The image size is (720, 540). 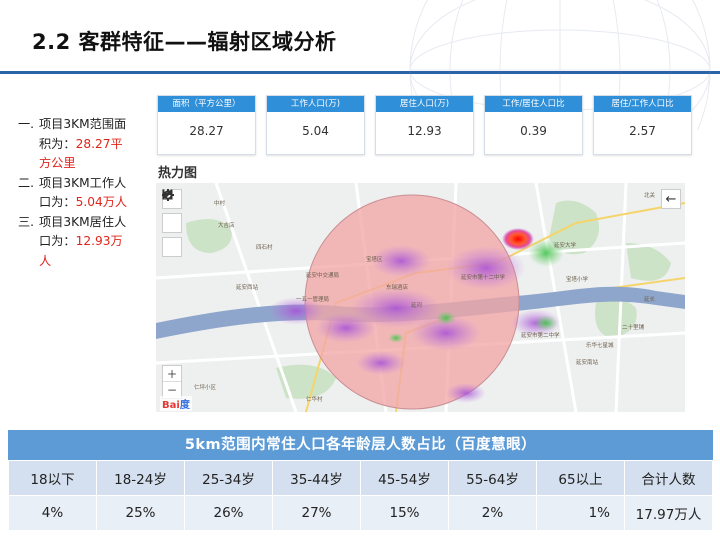 What do you see at coordinates (668, 478) in the screenshot?
I see `table-header-cell: 合计人数` at bounding box center [668, 478].